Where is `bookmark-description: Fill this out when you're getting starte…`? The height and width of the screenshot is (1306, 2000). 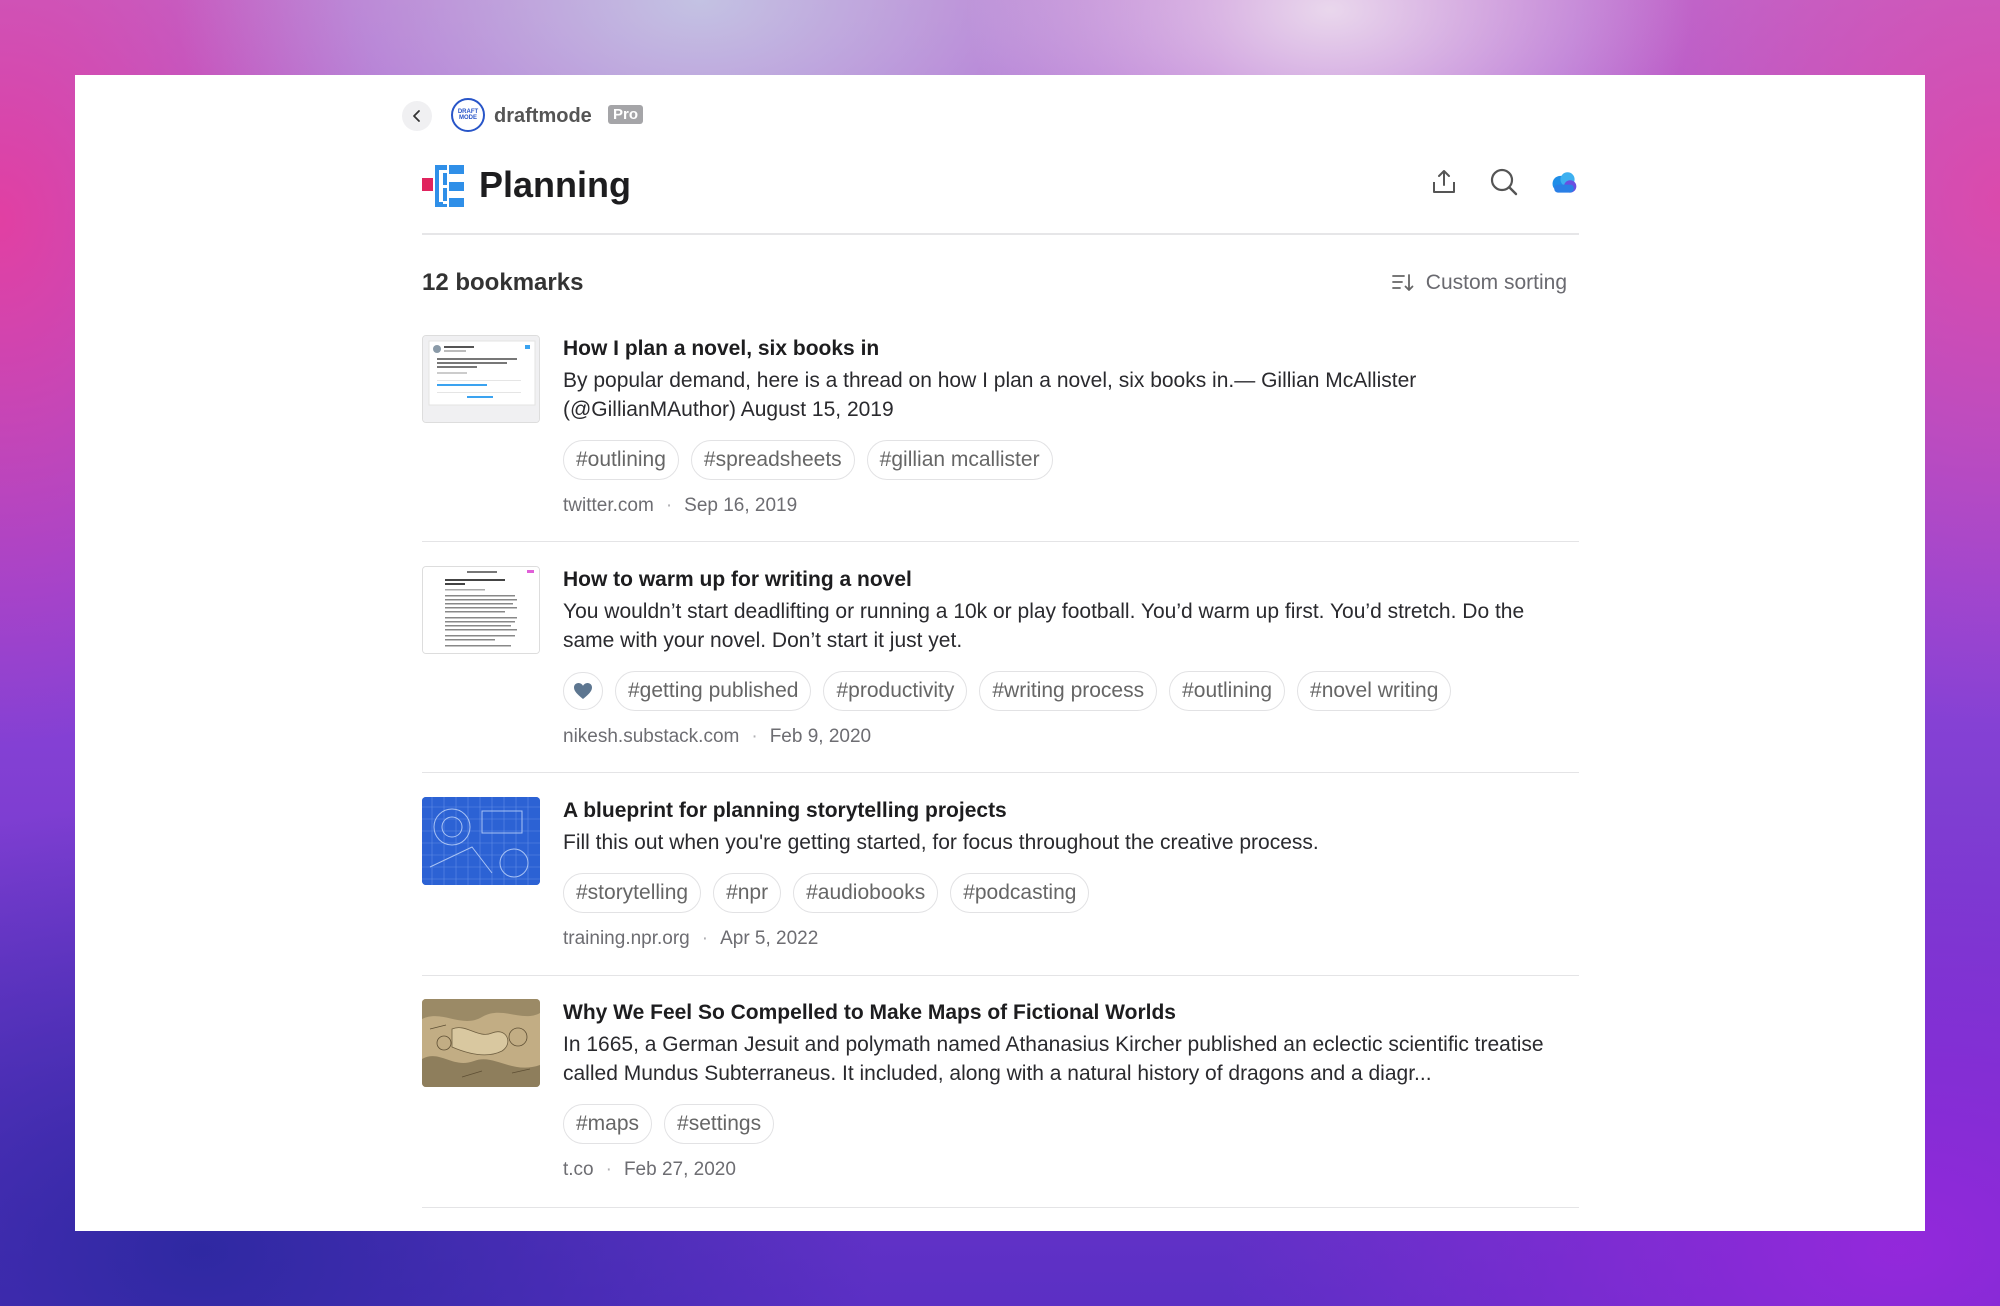
bookmark-description: Fill this out when you're getting starte… is located at coordinates (941, 842).